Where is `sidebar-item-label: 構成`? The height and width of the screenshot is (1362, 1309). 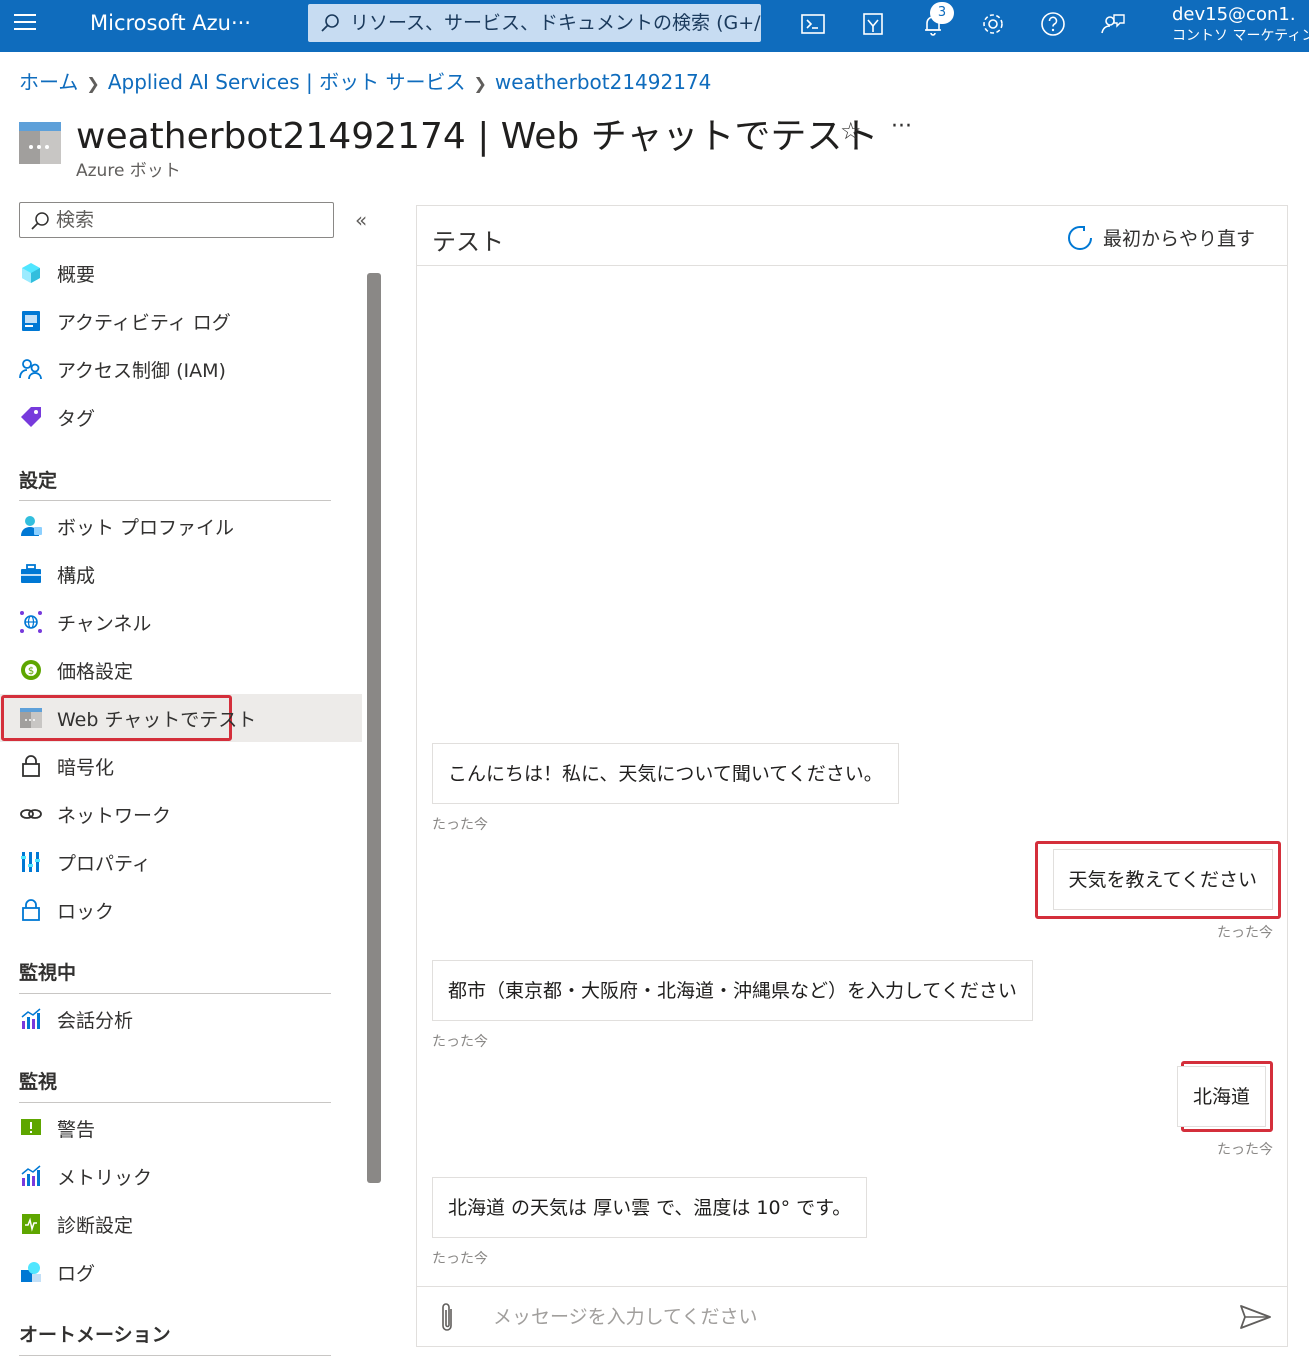
sidebar-item-label: 構成 is located at coordinates (76, 576).